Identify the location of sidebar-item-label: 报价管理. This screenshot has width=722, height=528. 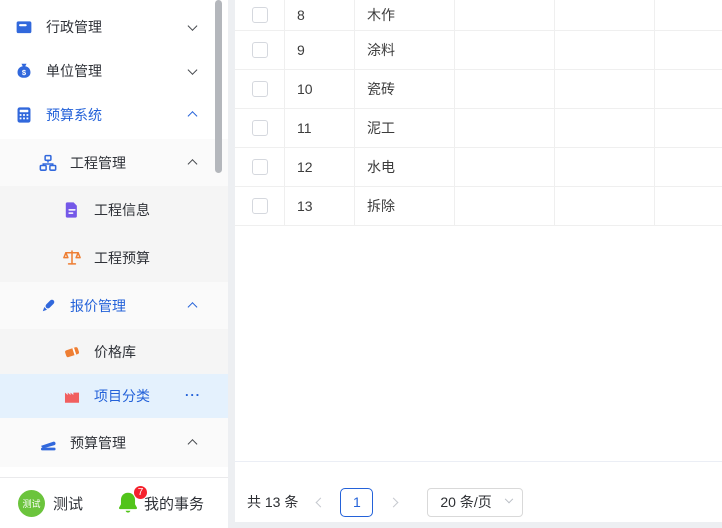
(98, 305).